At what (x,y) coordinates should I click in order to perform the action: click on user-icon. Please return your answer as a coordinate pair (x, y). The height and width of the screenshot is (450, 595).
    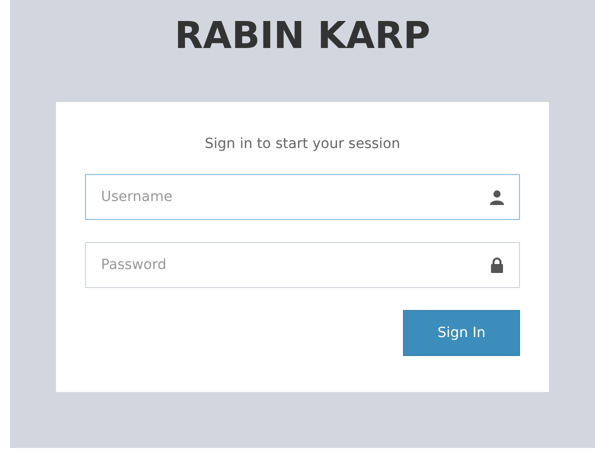
    Looking at the image, I should click on (497, 197).